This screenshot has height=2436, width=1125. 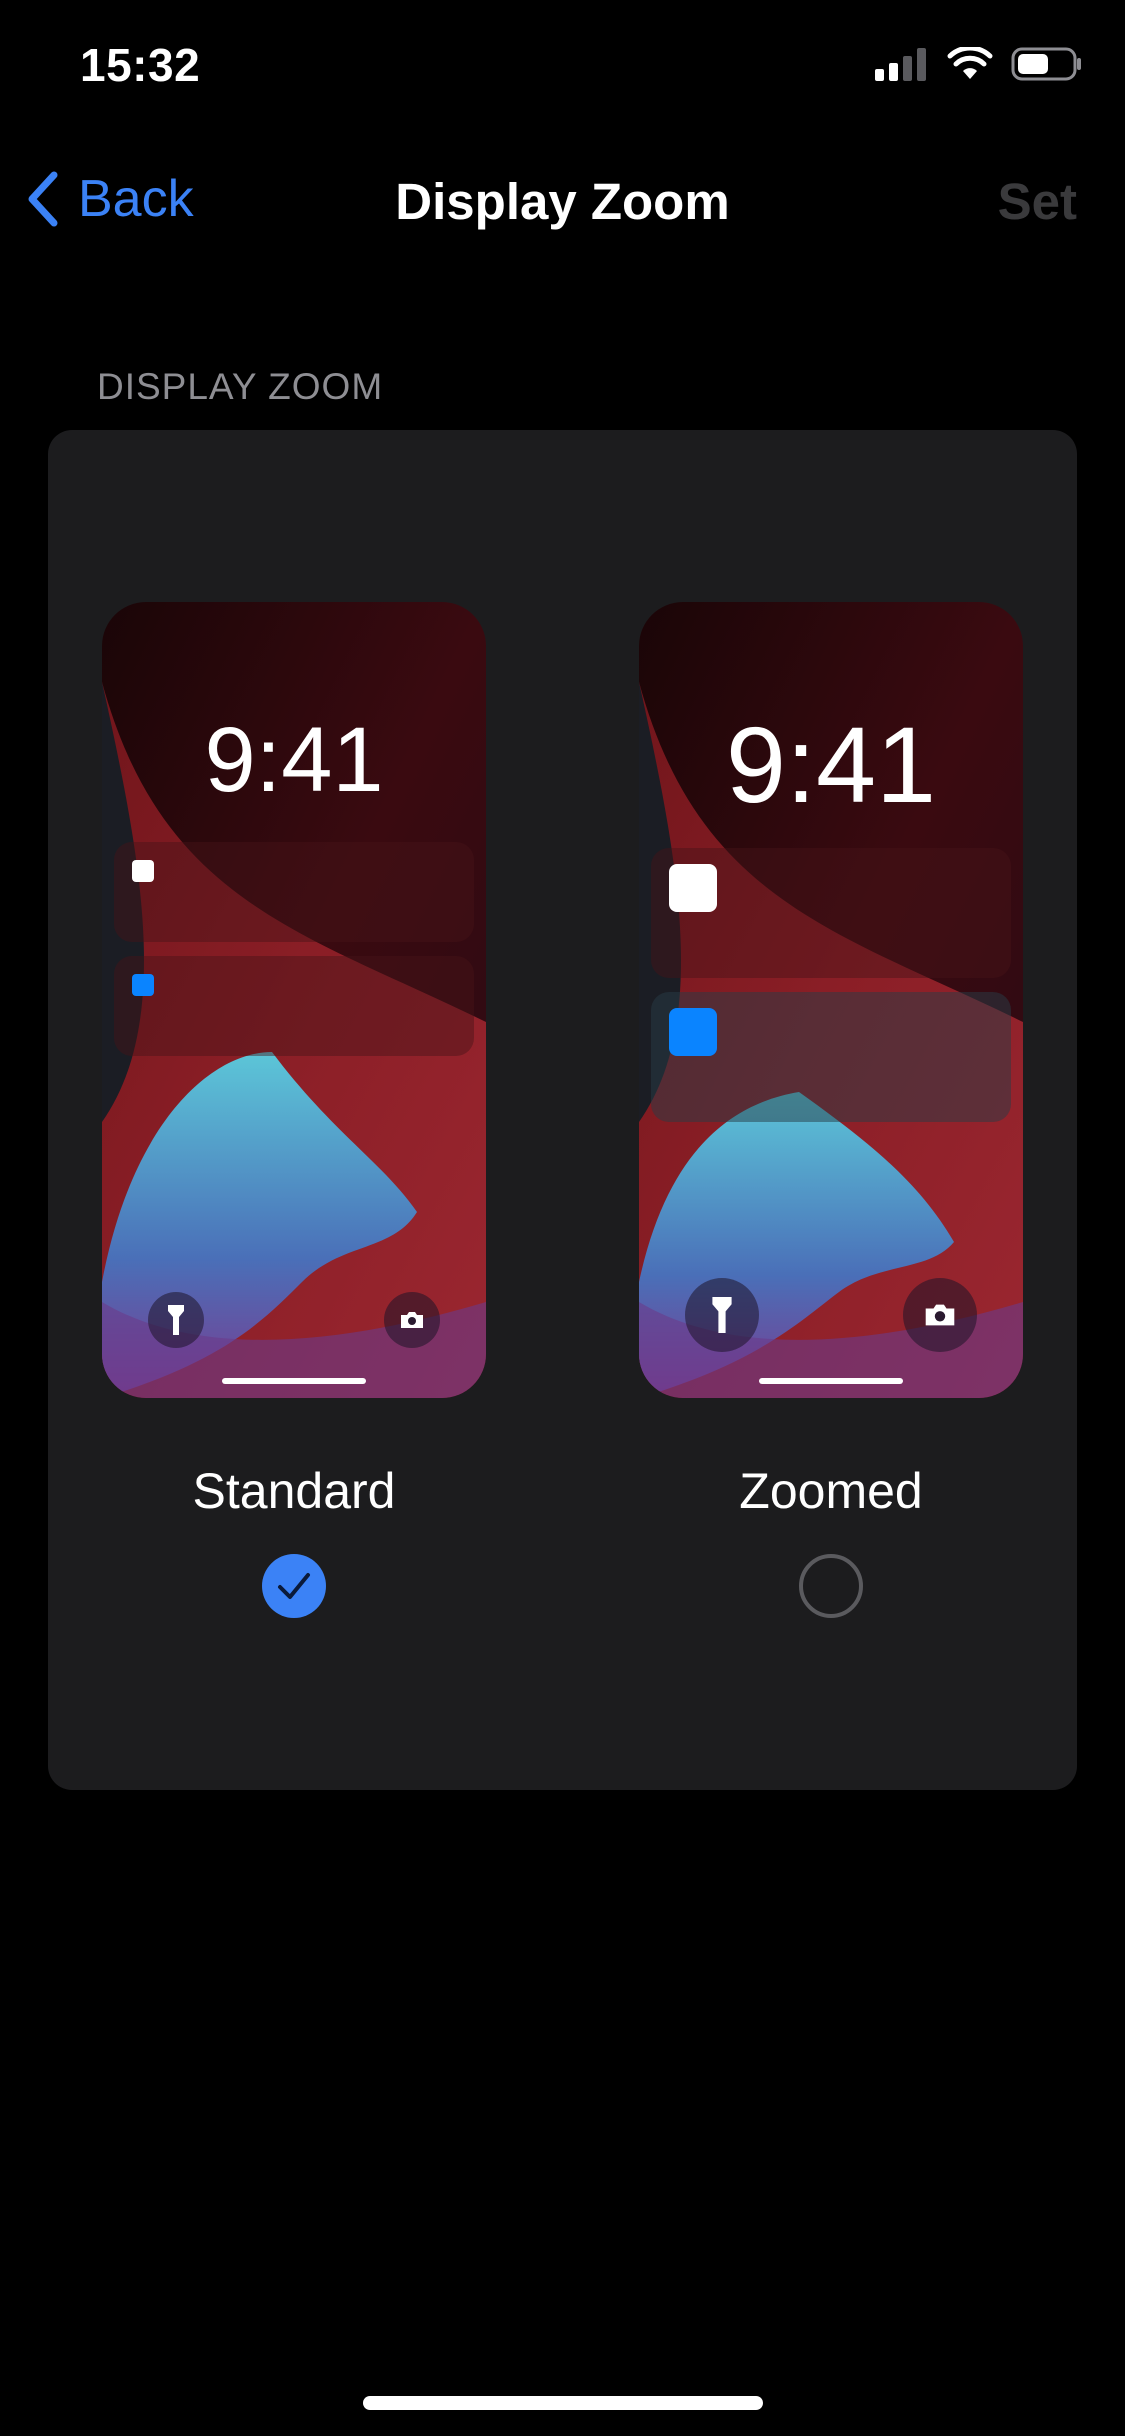 I want to click on home-indicator, so click(x=563, y=2403).